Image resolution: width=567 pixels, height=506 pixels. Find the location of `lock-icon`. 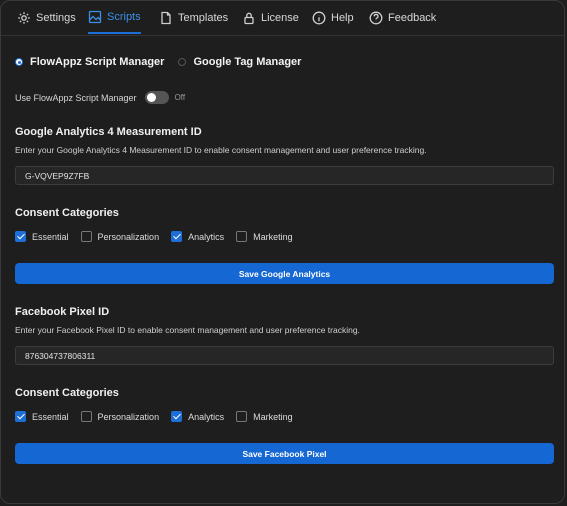

lock-icon is located at coordinates (249, 18).